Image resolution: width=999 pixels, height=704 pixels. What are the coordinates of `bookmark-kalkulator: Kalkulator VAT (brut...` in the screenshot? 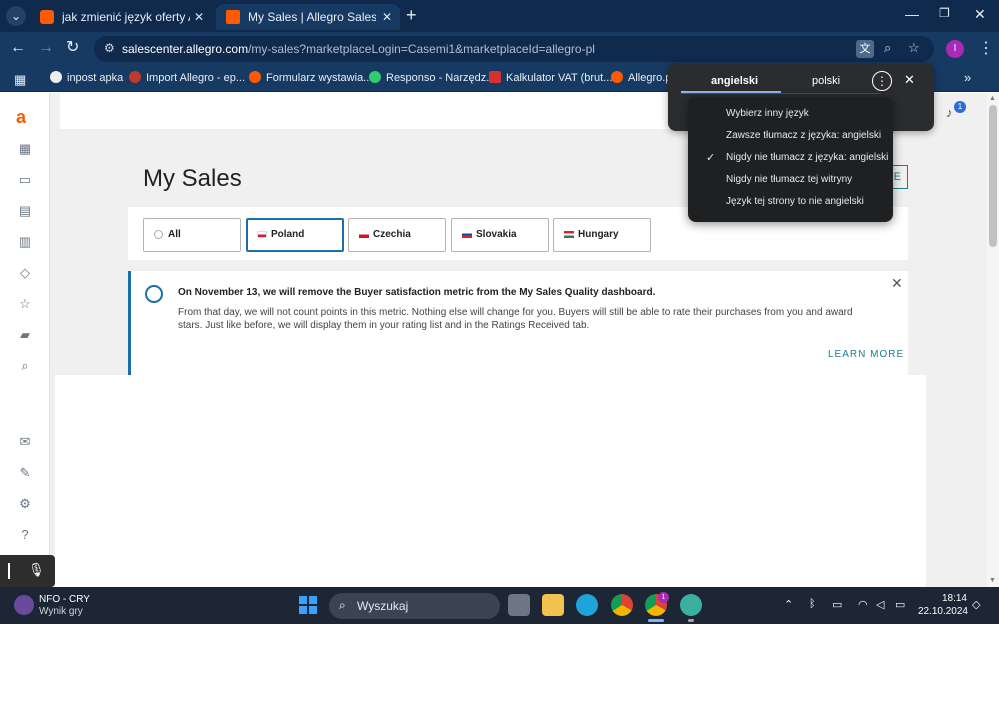 It's located at (550, 77).